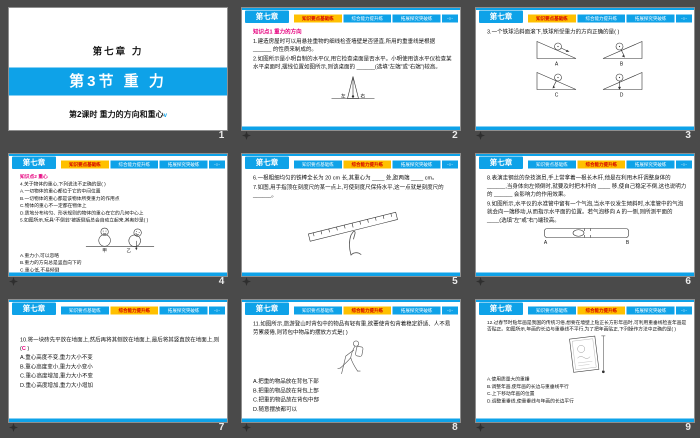 The image size is (700, 438). I want to click on question-12-option-d: D.调整重垂线,使重垂线与年画的长边平行, so click(530, 401).